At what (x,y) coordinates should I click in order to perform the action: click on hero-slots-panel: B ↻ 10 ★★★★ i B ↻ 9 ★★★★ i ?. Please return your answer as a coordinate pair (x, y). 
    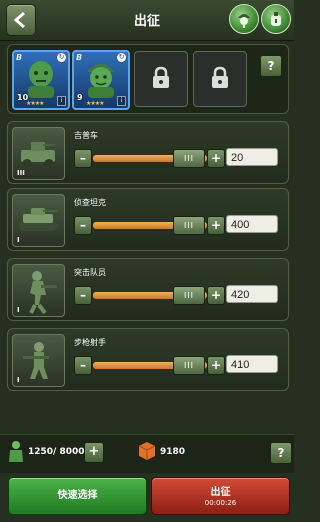
    Looking at the image, I should click on (148, 79).